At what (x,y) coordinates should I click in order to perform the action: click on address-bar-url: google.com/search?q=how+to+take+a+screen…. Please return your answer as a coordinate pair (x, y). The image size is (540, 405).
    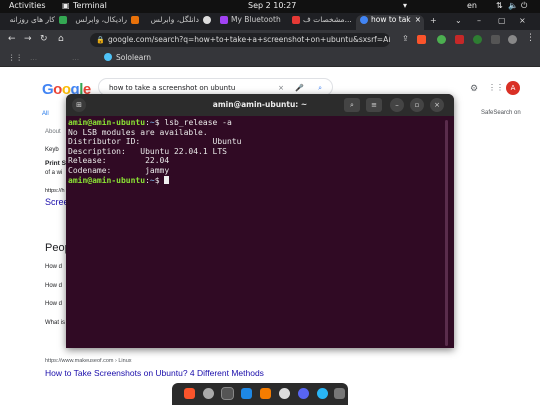
    Looking at the image, I should click on (249, 39).